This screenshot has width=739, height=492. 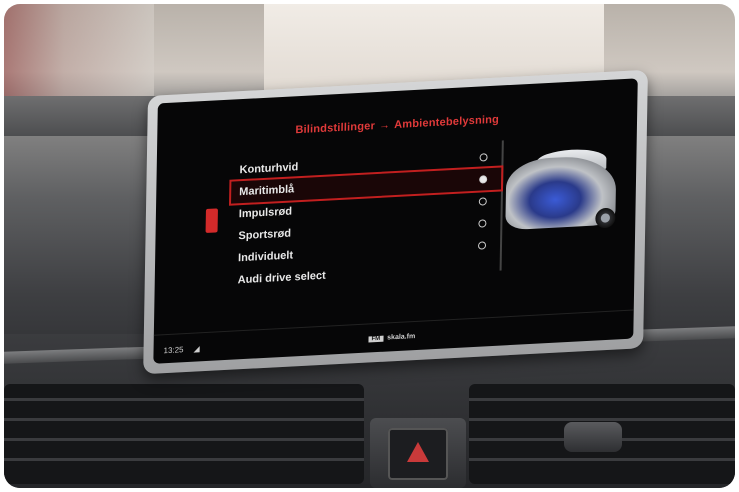 What do you see at coordinates (265, 235) in the screenshot?
I see `menu-item-label: Sportsrød` at bounding box center [265, 235].